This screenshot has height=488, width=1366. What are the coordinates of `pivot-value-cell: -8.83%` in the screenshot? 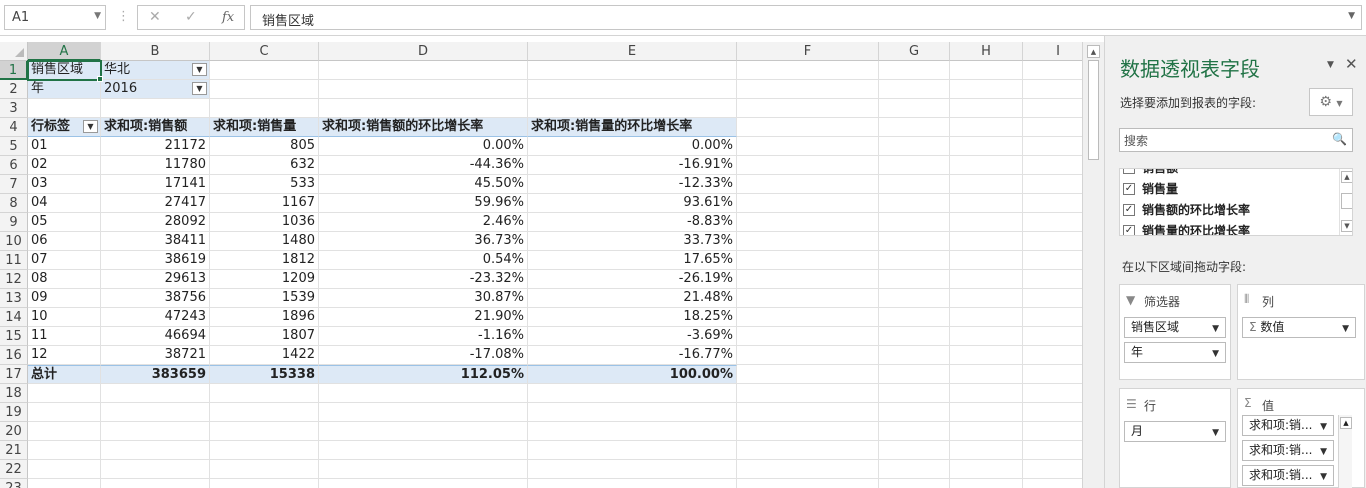 It's located at (632, 222).